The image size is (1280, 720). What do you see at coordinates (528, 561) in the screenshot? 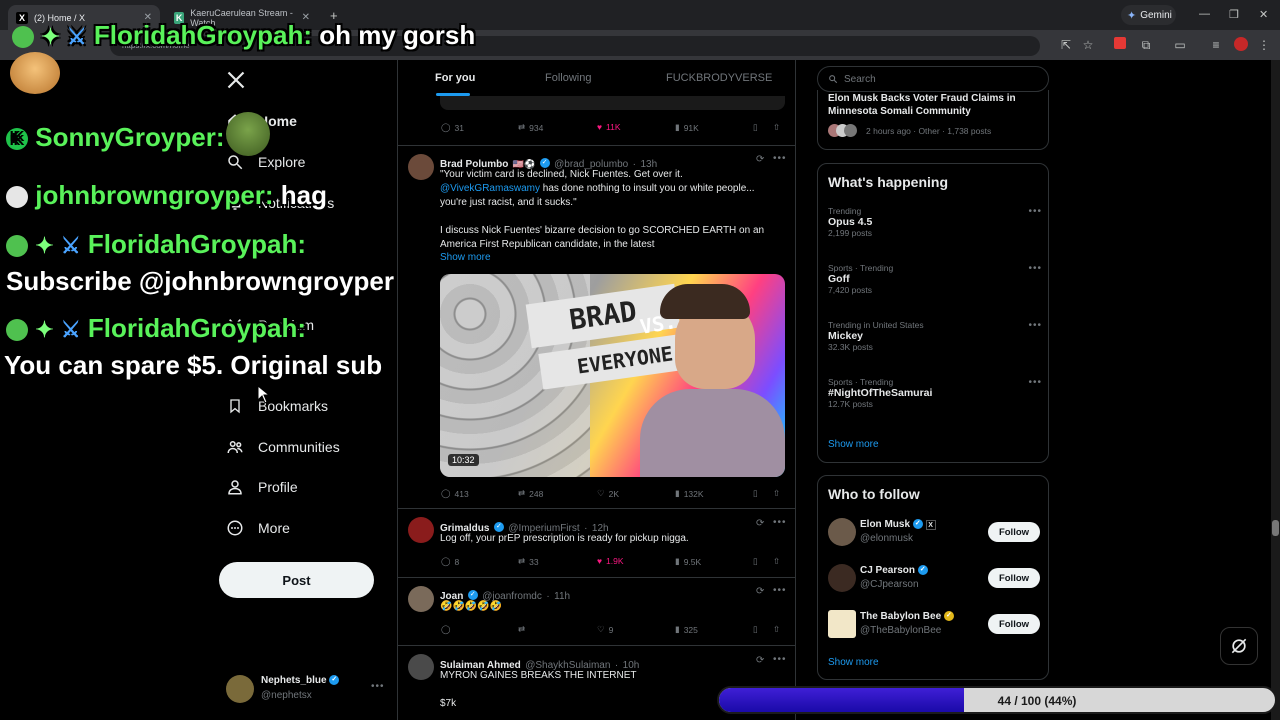
I see `repost-button: ⇄ 33` at bounding box center [528, 561].